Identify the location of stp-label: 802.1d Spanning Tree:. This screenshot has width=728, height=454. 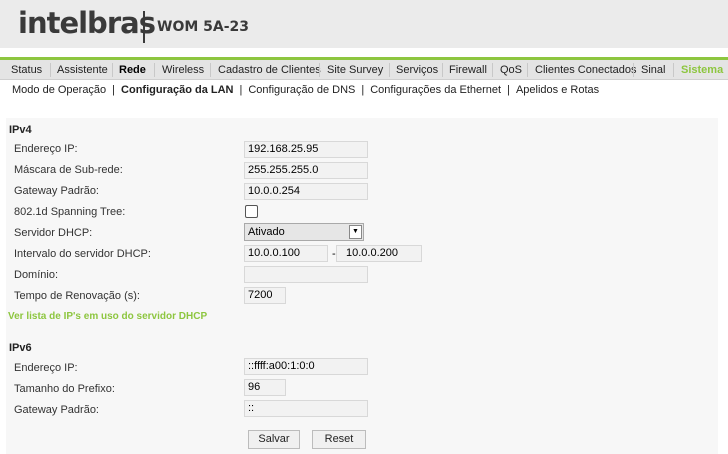
(70, 212).